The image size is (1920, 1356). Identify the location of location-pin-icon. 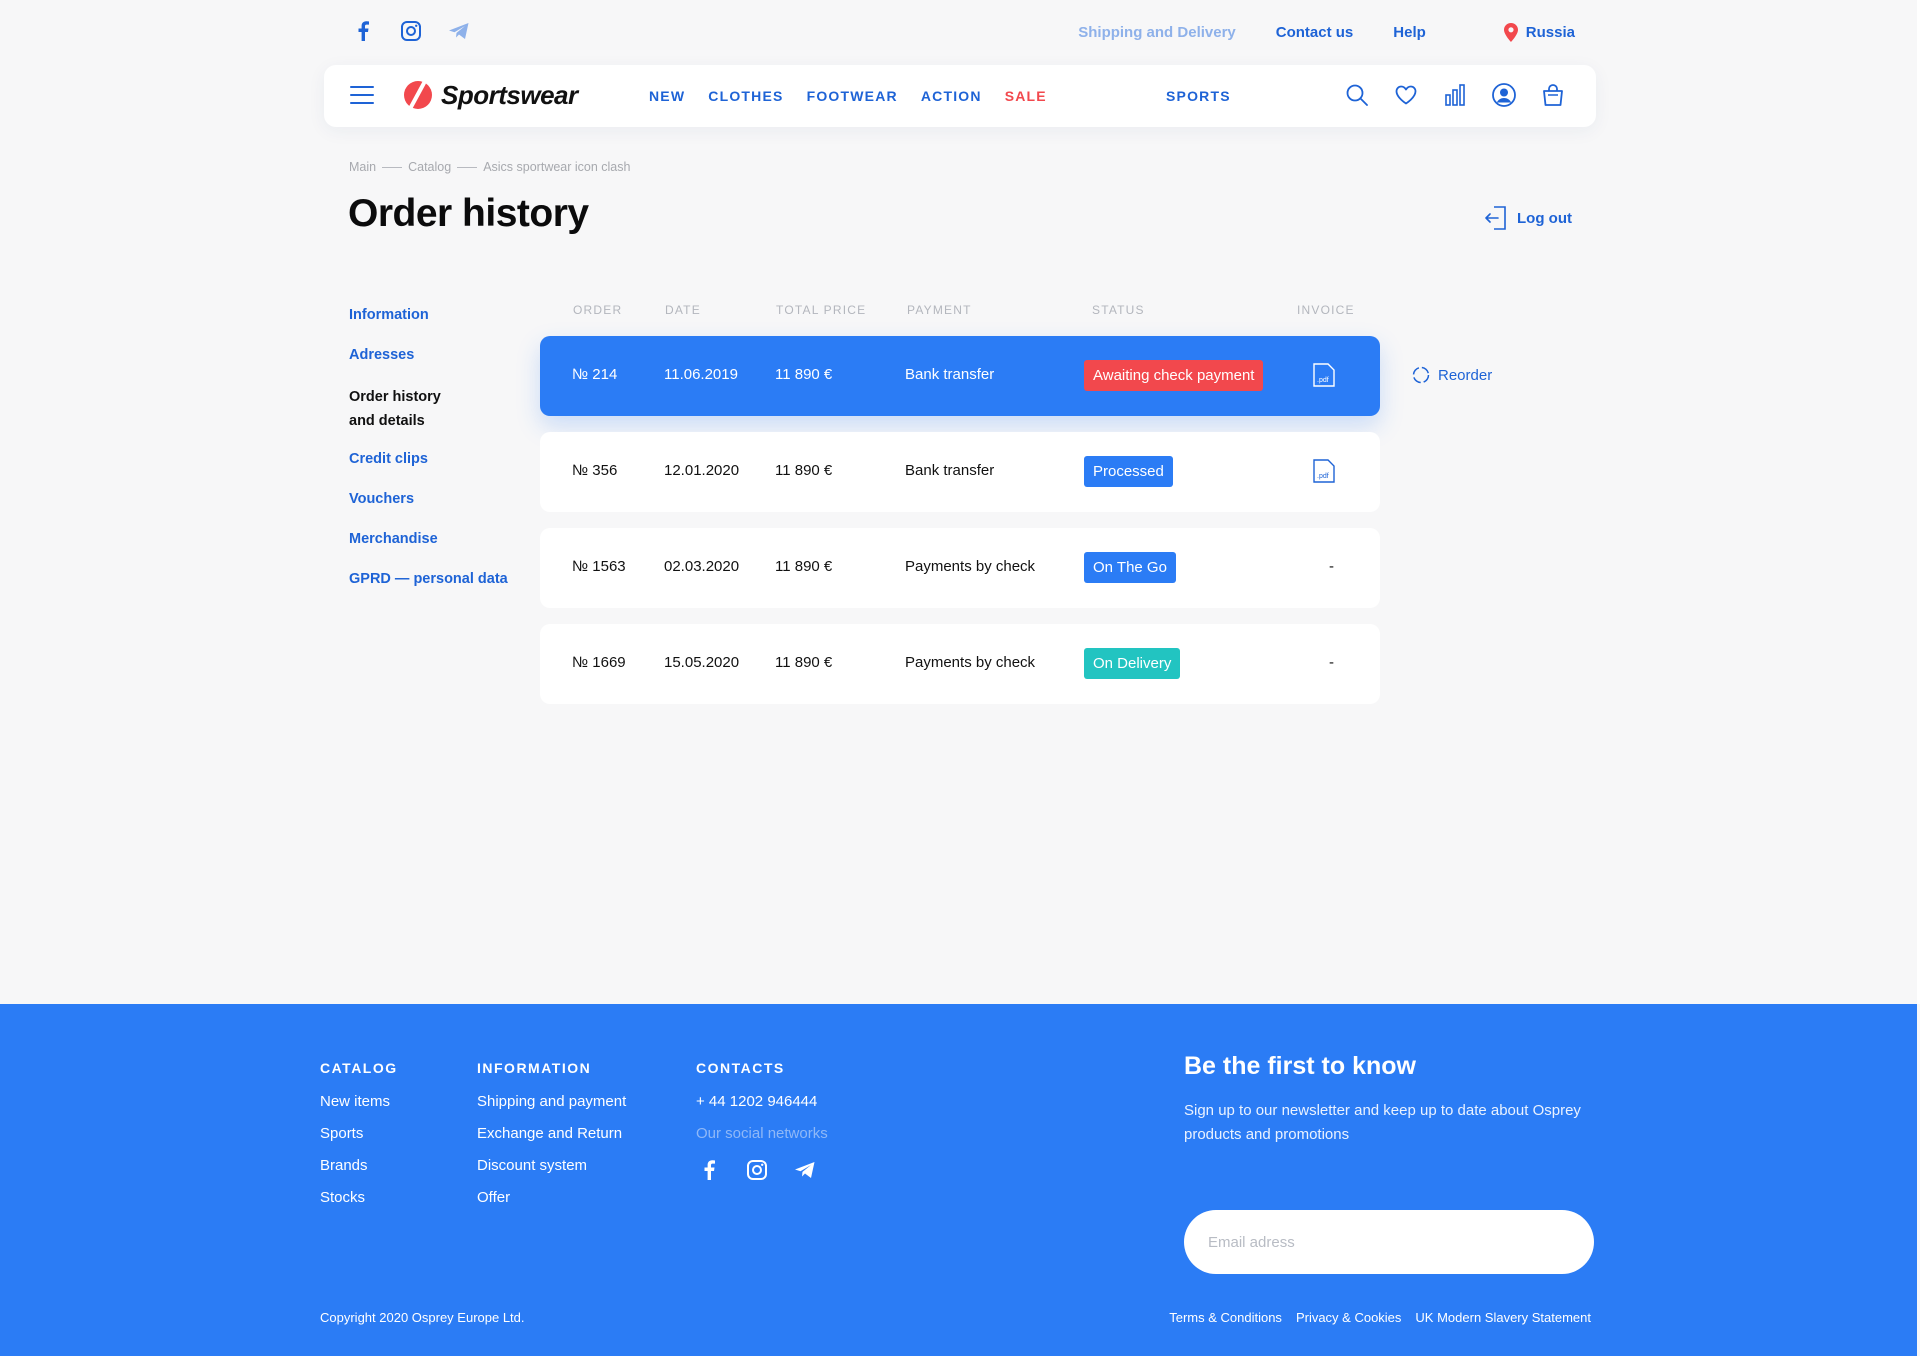
(1510, 32).